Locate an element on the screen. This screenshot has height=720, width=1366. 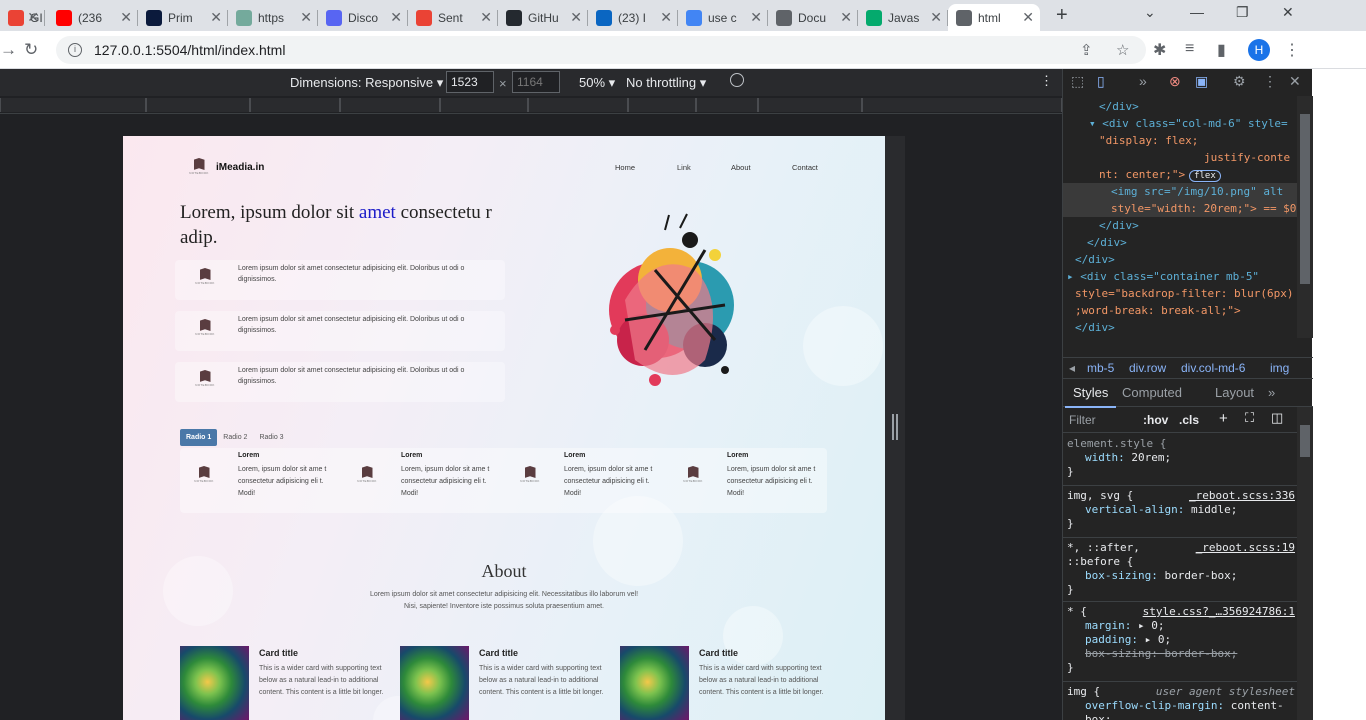
close-window-icon: ✕ is located at coordinates (1288, 12).